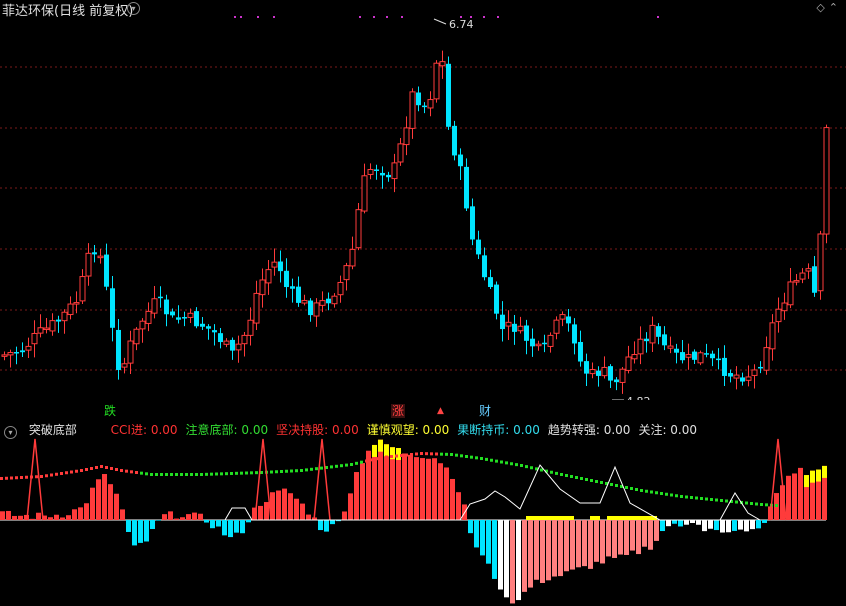  I want to click on chevron-down-icon: ▾, so click(133, 8).